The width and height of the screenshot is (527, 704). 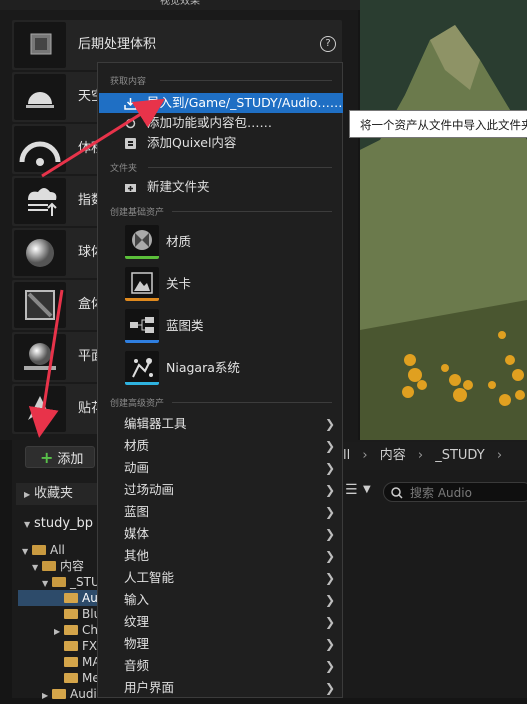 What do you see at coordinates (57, 550) in the screenshot?
I see `tree-label: All` at bounding box center [57, 550].